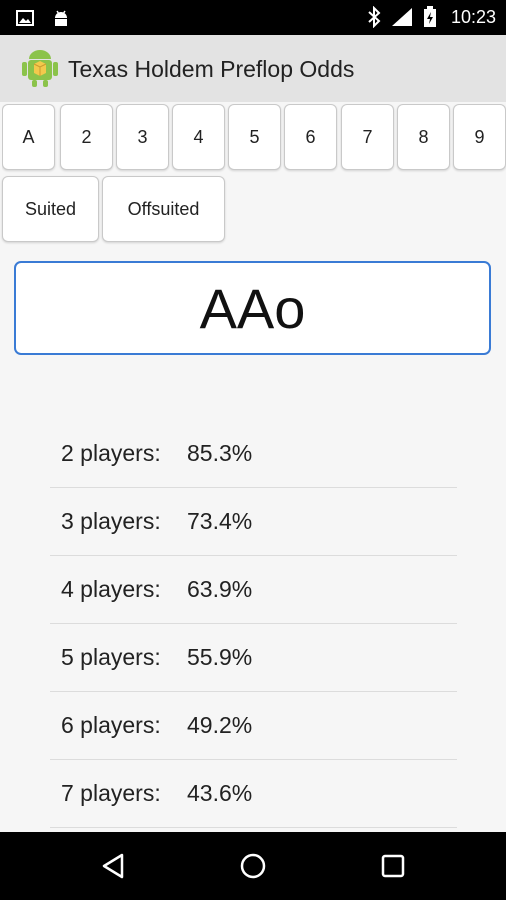 Image resolution: width=506 pixels, height=900 pixels. I want to click on action-bar: Texas Holdem Preflop Odds, so click(253, 68).